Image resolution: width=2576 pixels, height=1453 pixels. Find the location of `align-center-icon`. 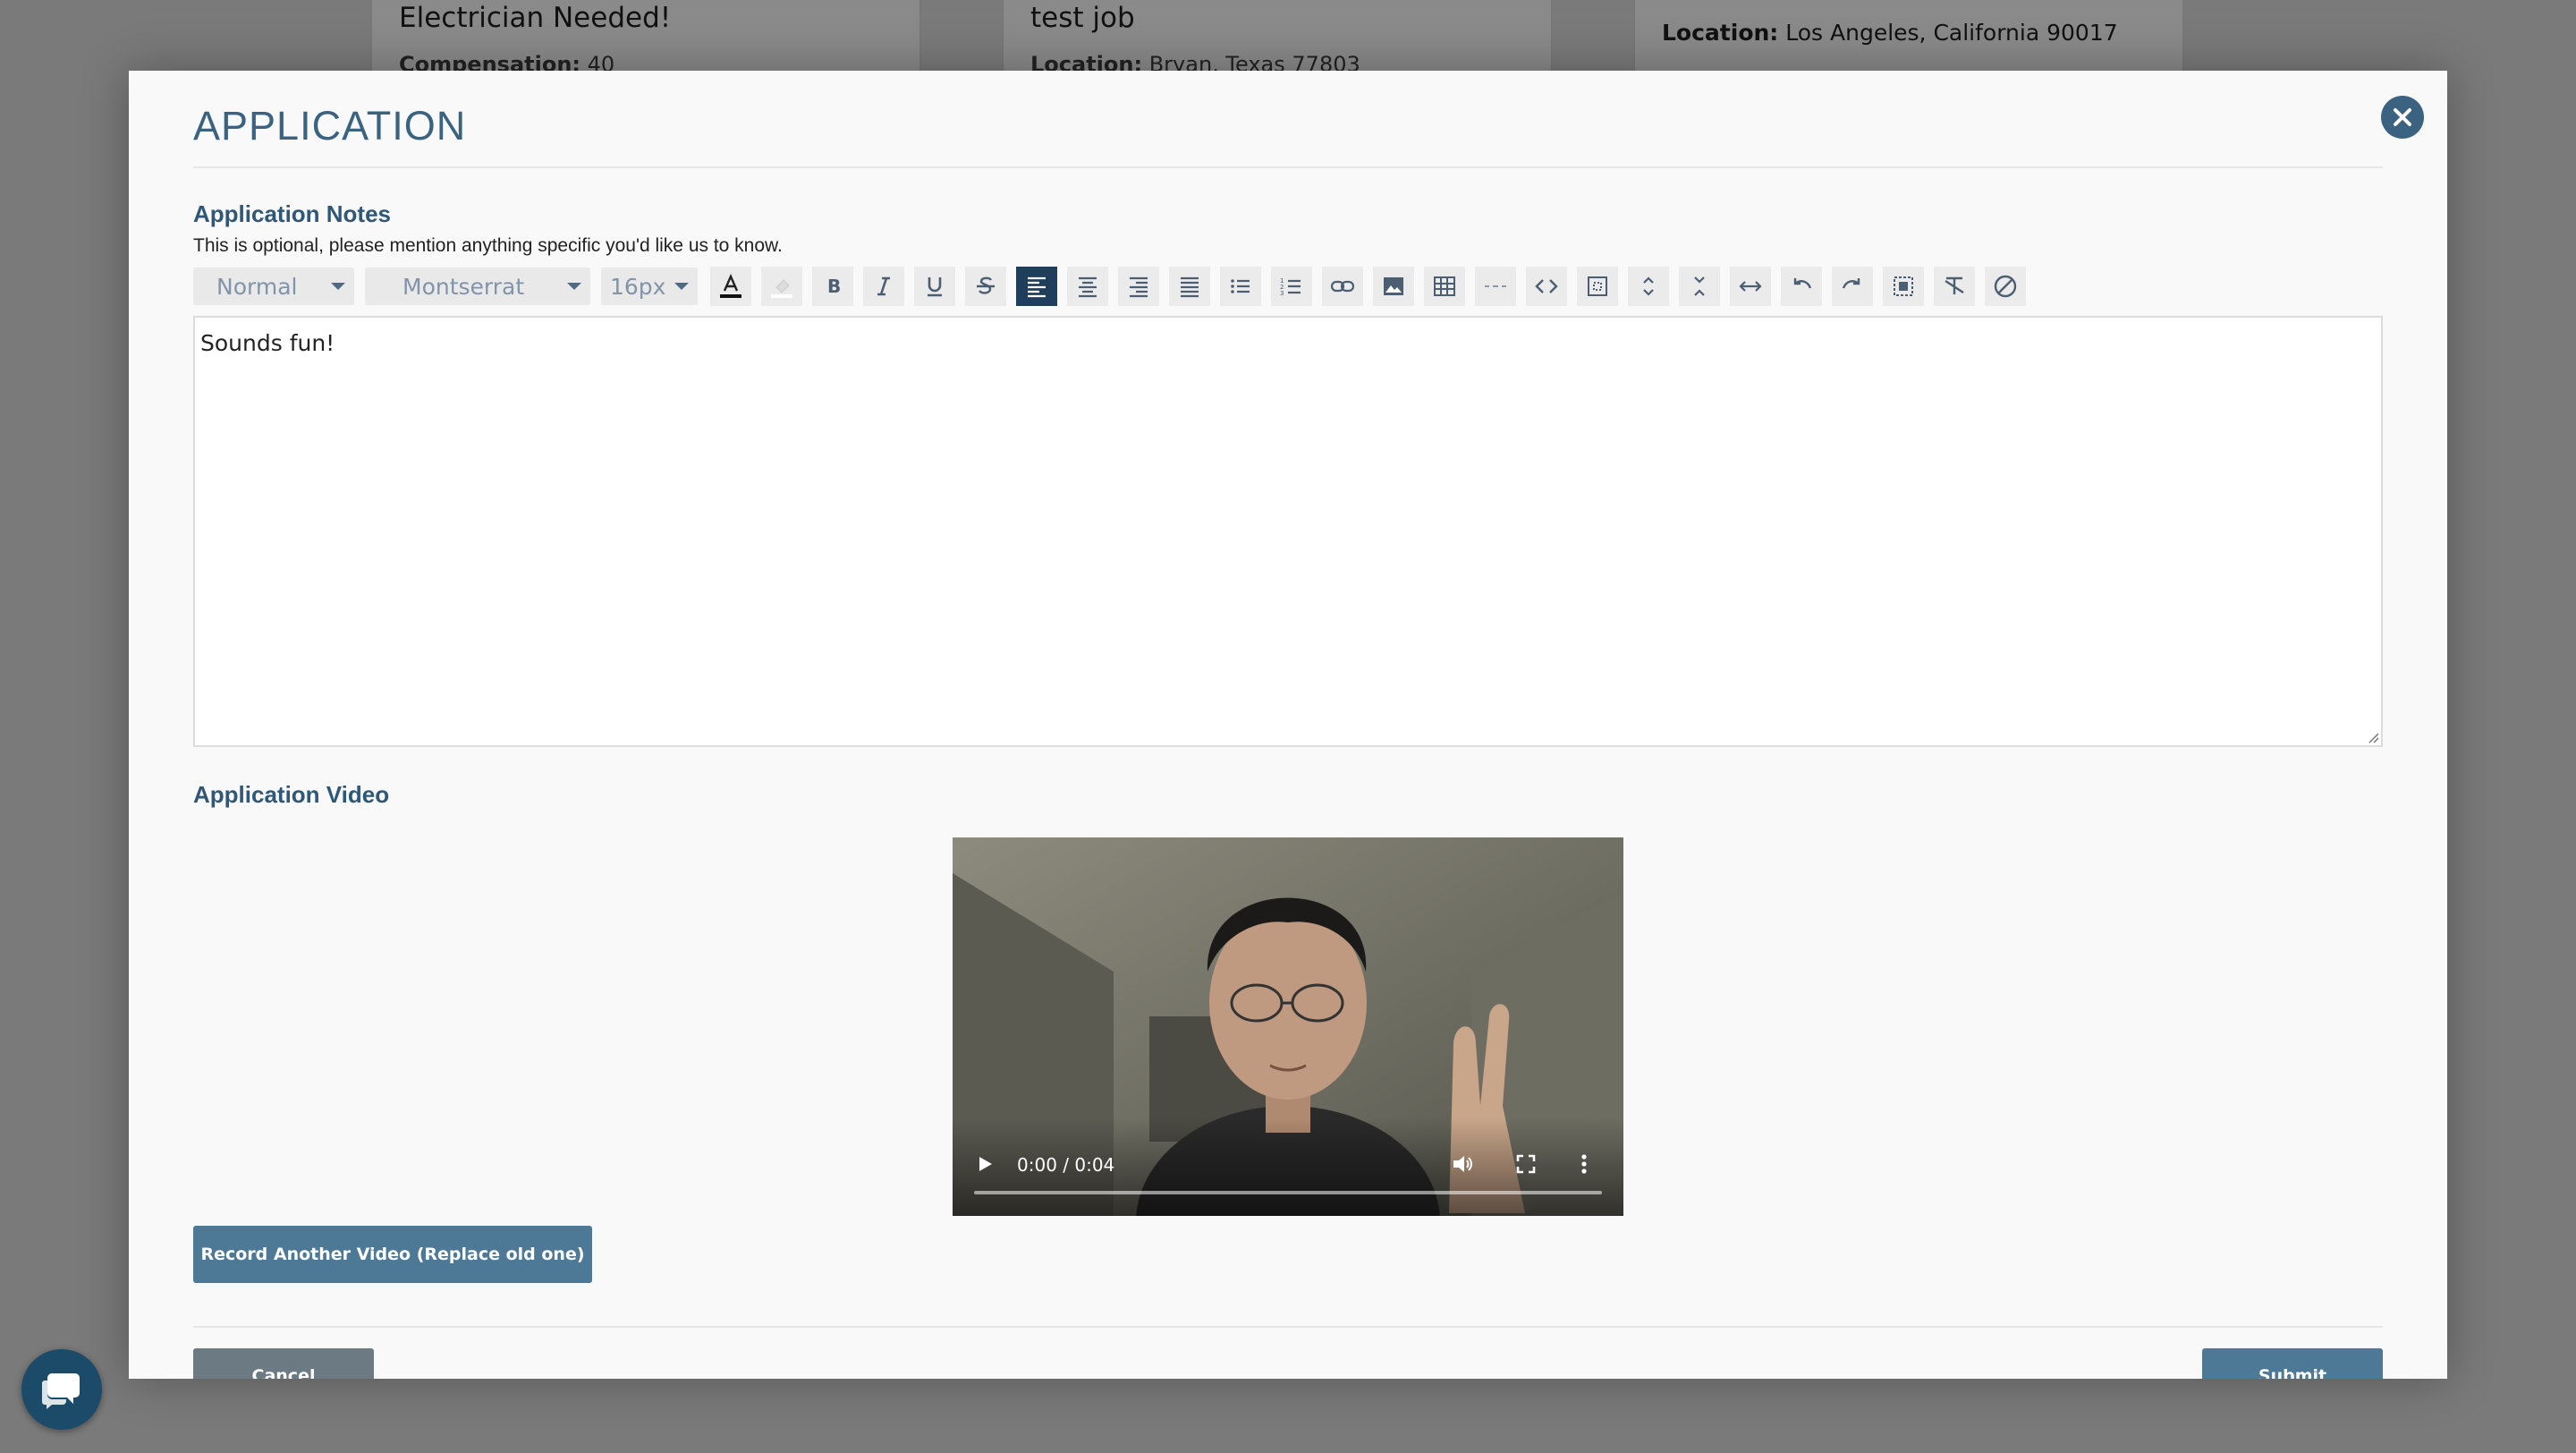

align-center-icon is located at coordinates (1088, 287).